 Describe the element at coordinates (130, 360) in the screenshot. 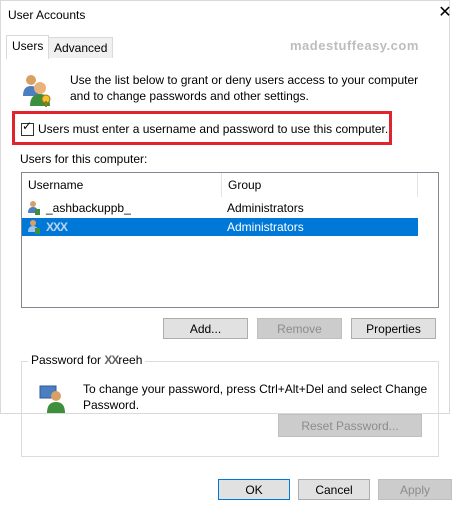

I see `password-group-title-tail: reeh` at that location.